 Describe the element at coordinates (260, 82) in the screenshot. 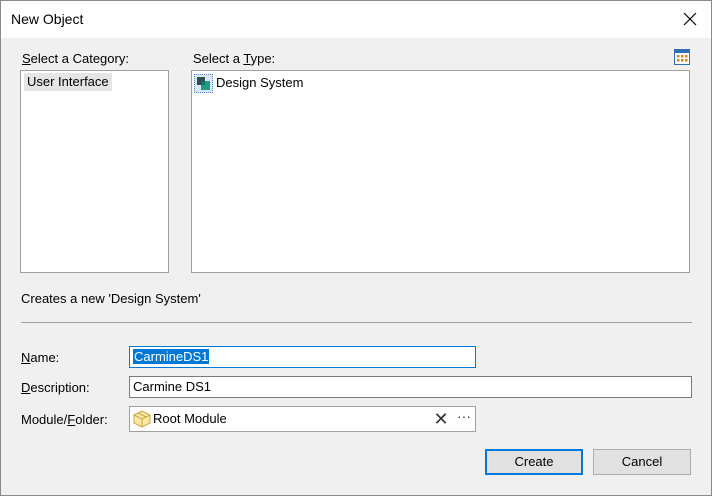

I see `type-item-label: Design System` at that location.